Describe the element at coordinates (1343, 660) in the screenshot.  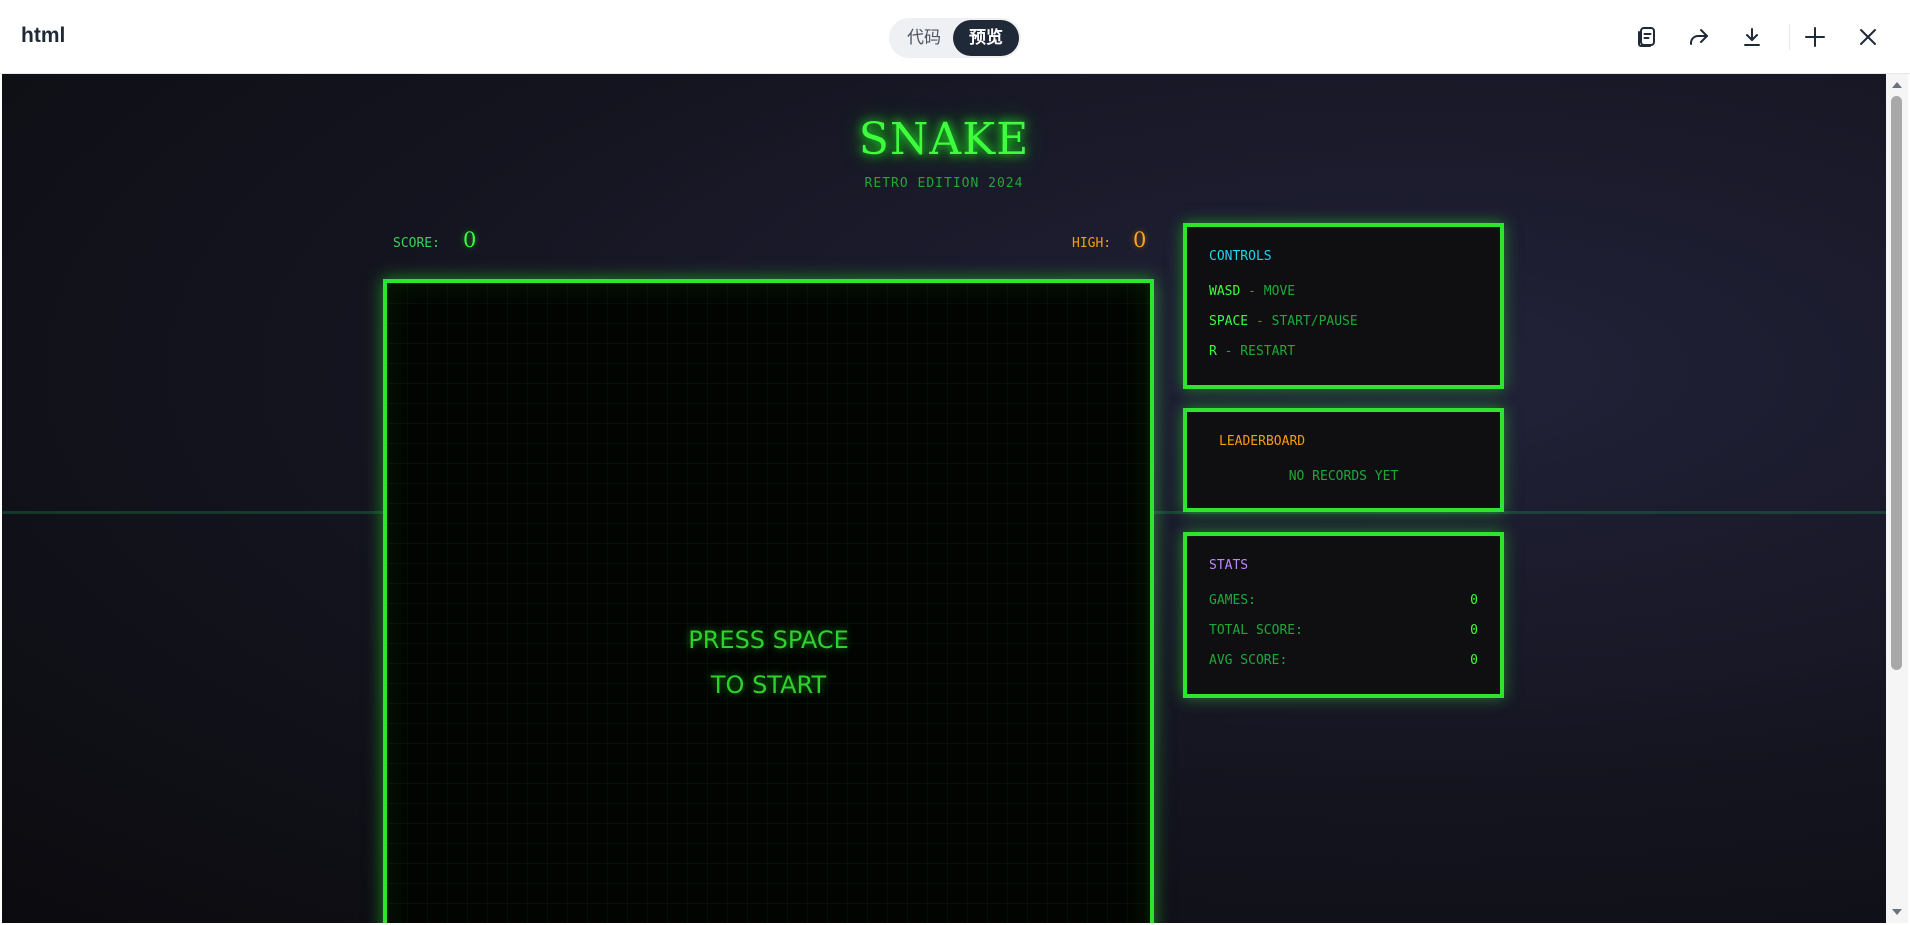
I see `stat-row: AVG SCORE: 0` at that location.